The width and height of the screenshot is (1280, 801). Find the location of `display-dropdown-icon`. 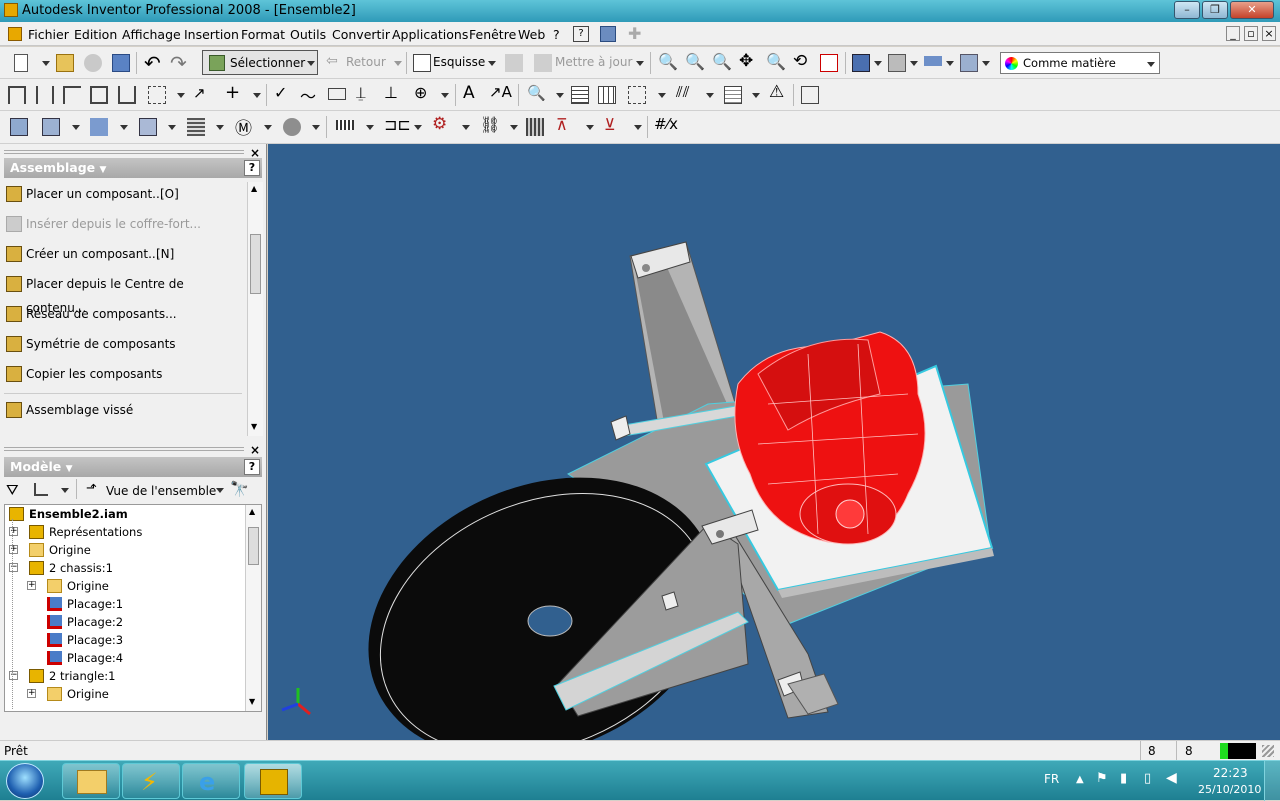

display-dropdown-icon is located at coordinates (878, 63).